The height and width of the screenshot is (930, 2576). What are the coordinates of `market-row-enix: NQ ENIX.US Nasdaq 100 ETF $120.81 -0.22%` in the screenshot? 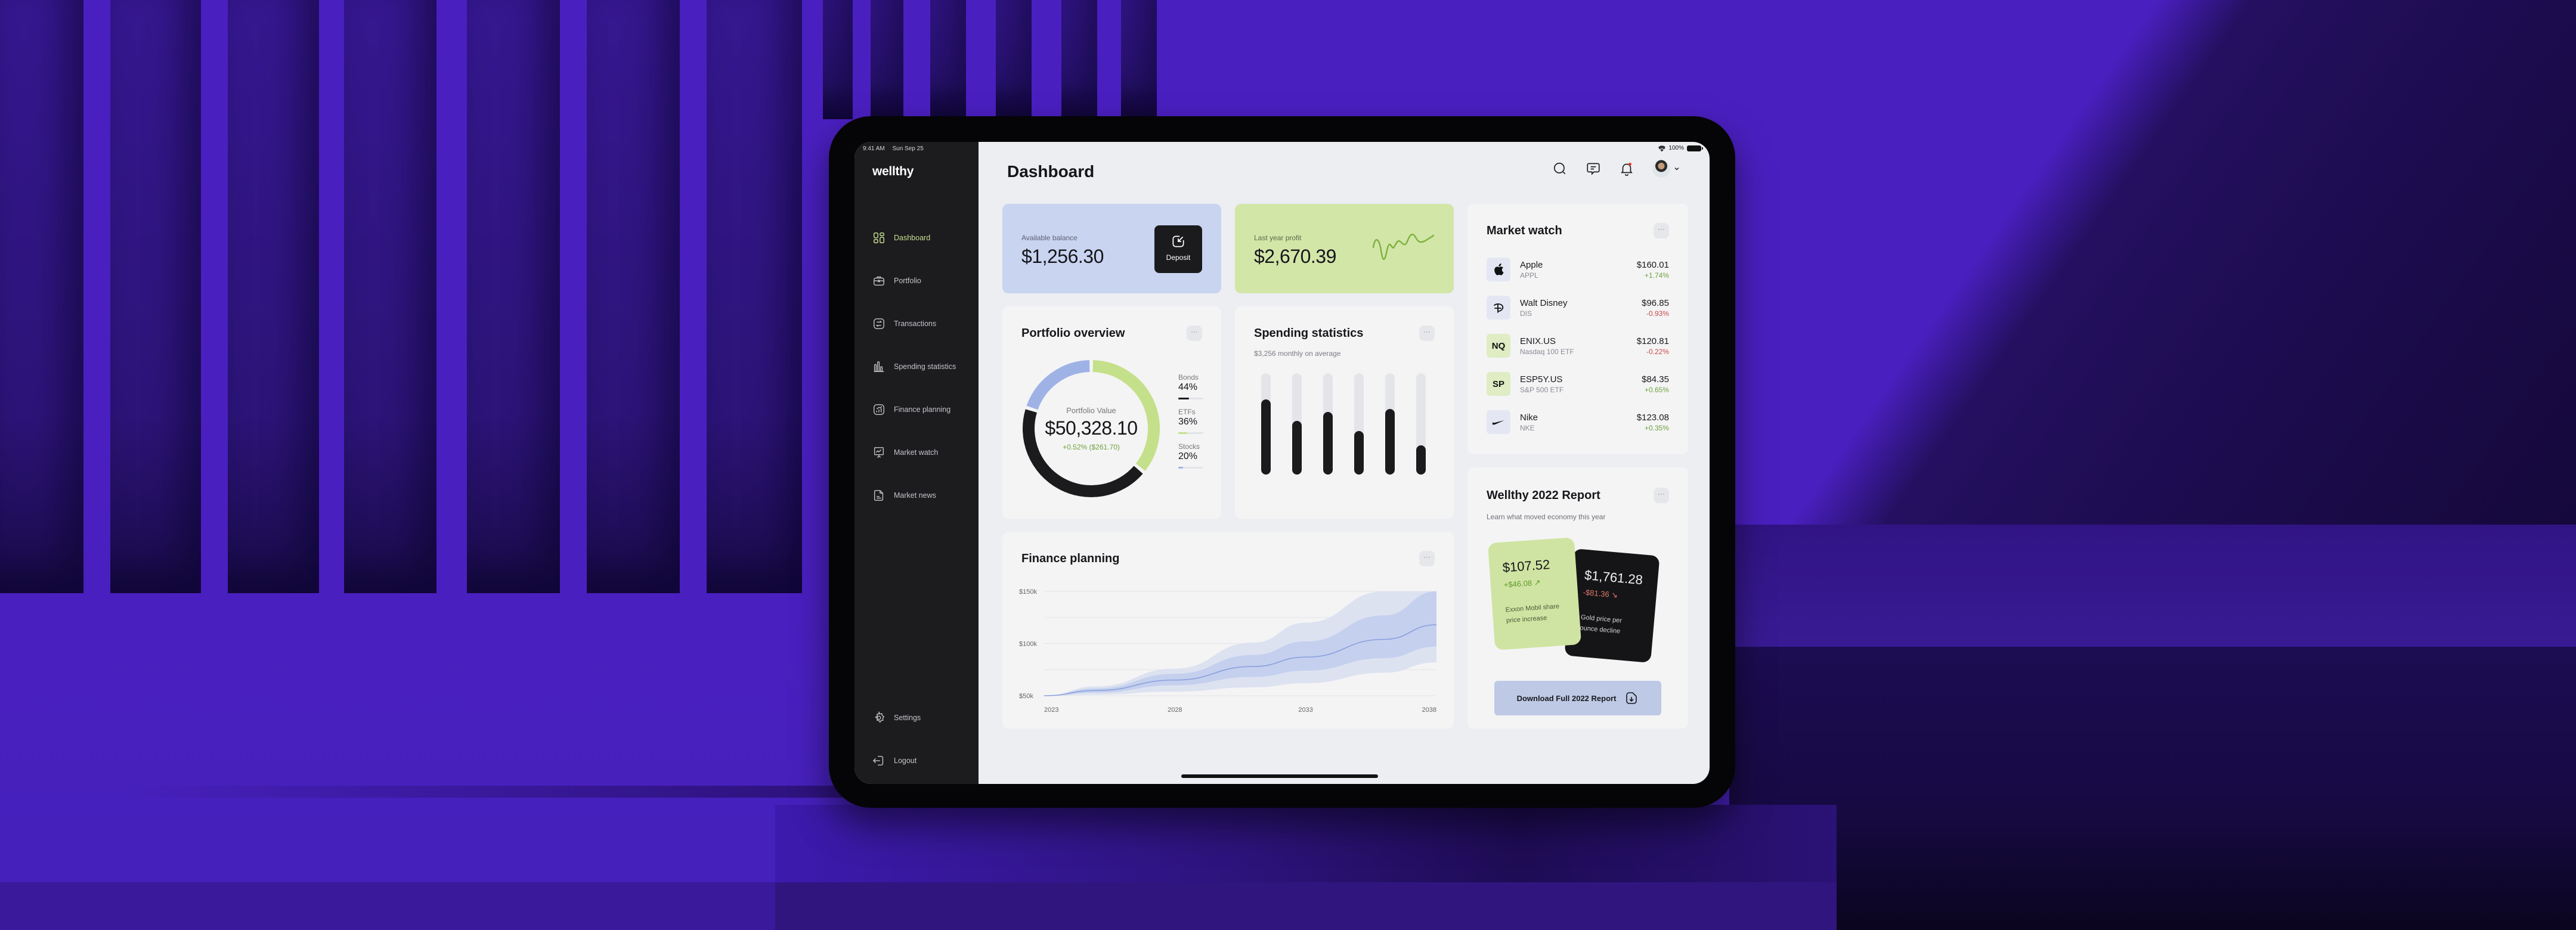 It's located at (1578, 346).